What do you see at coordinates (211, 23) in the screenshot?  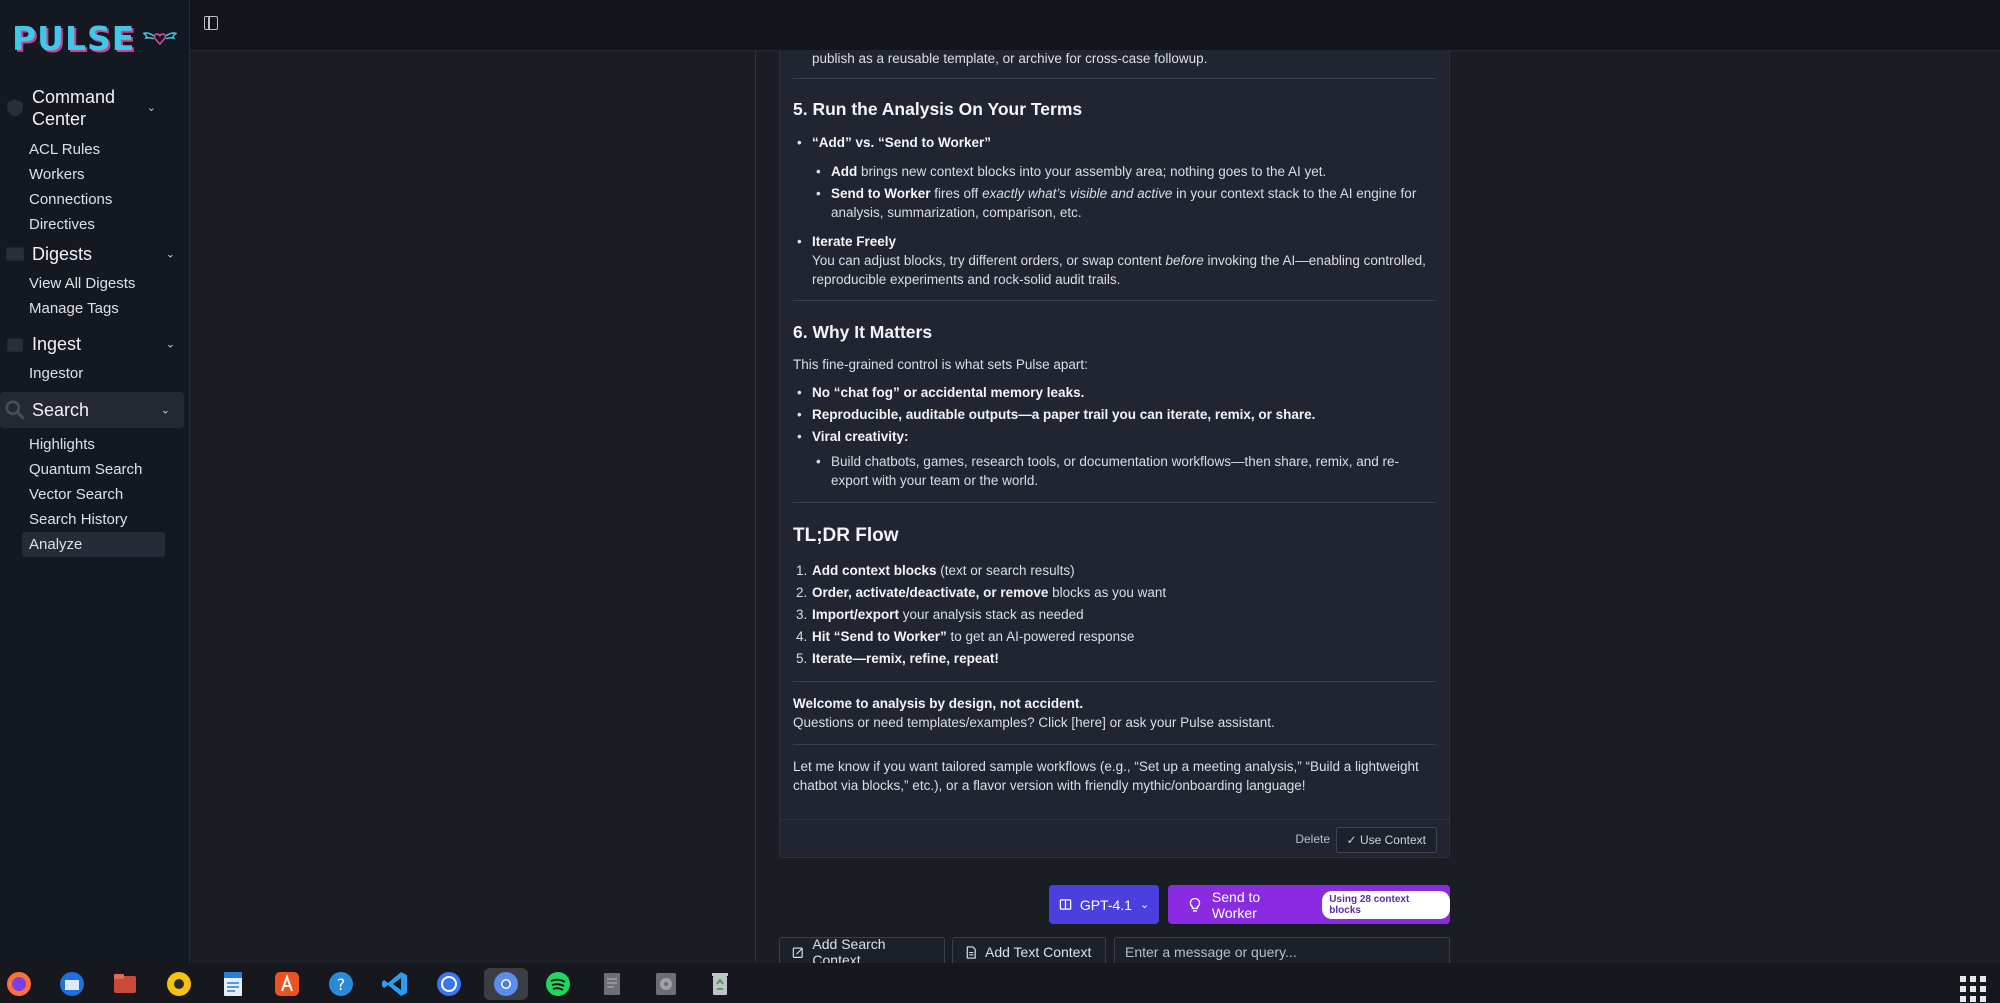 I see `sidebar-toggle-icon` at bounding box center [211, 23].